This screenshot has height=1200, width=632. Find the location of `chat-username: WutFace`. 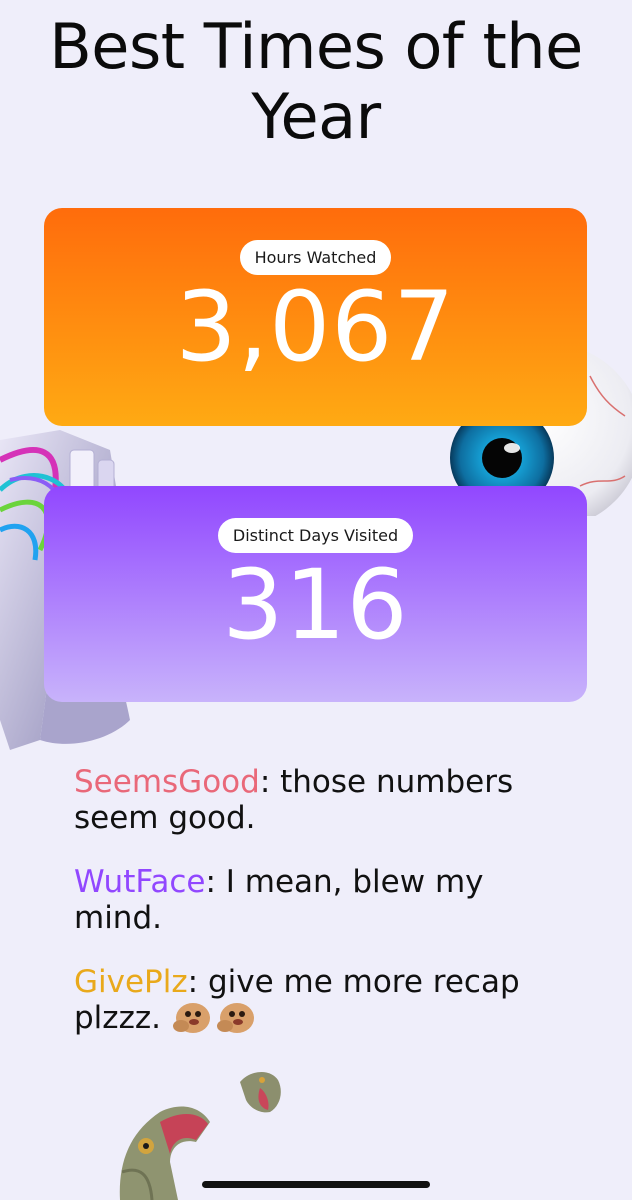

chat-username: WutFace is located at coordinates (140, 882).